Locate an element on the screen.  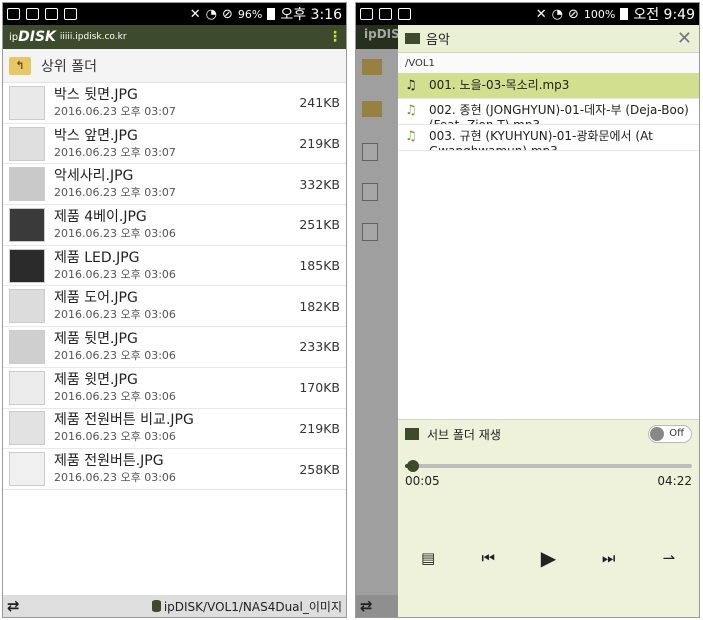
playlist-icon: ▤ is located at coordinates (428, 558).